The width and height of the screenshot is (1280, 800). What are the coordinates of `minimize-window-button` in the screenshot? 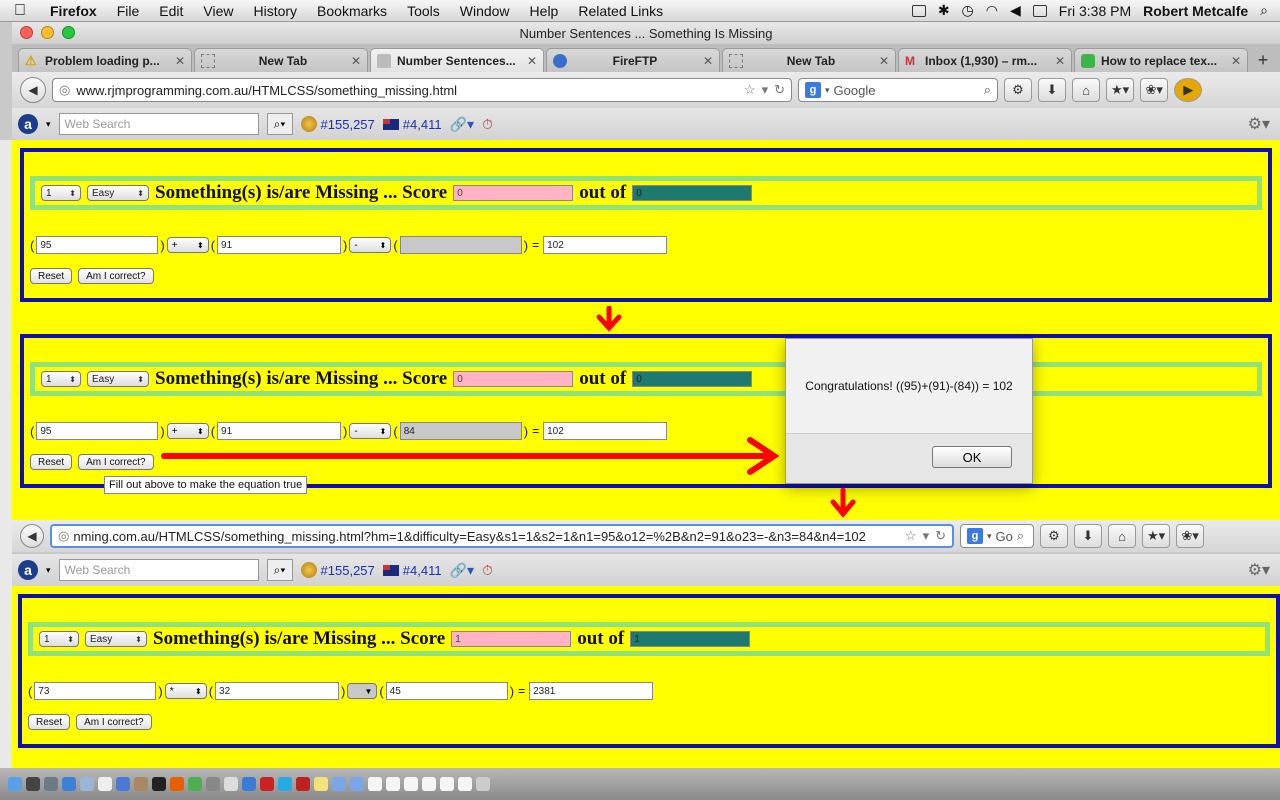 It's located at (47, 32).